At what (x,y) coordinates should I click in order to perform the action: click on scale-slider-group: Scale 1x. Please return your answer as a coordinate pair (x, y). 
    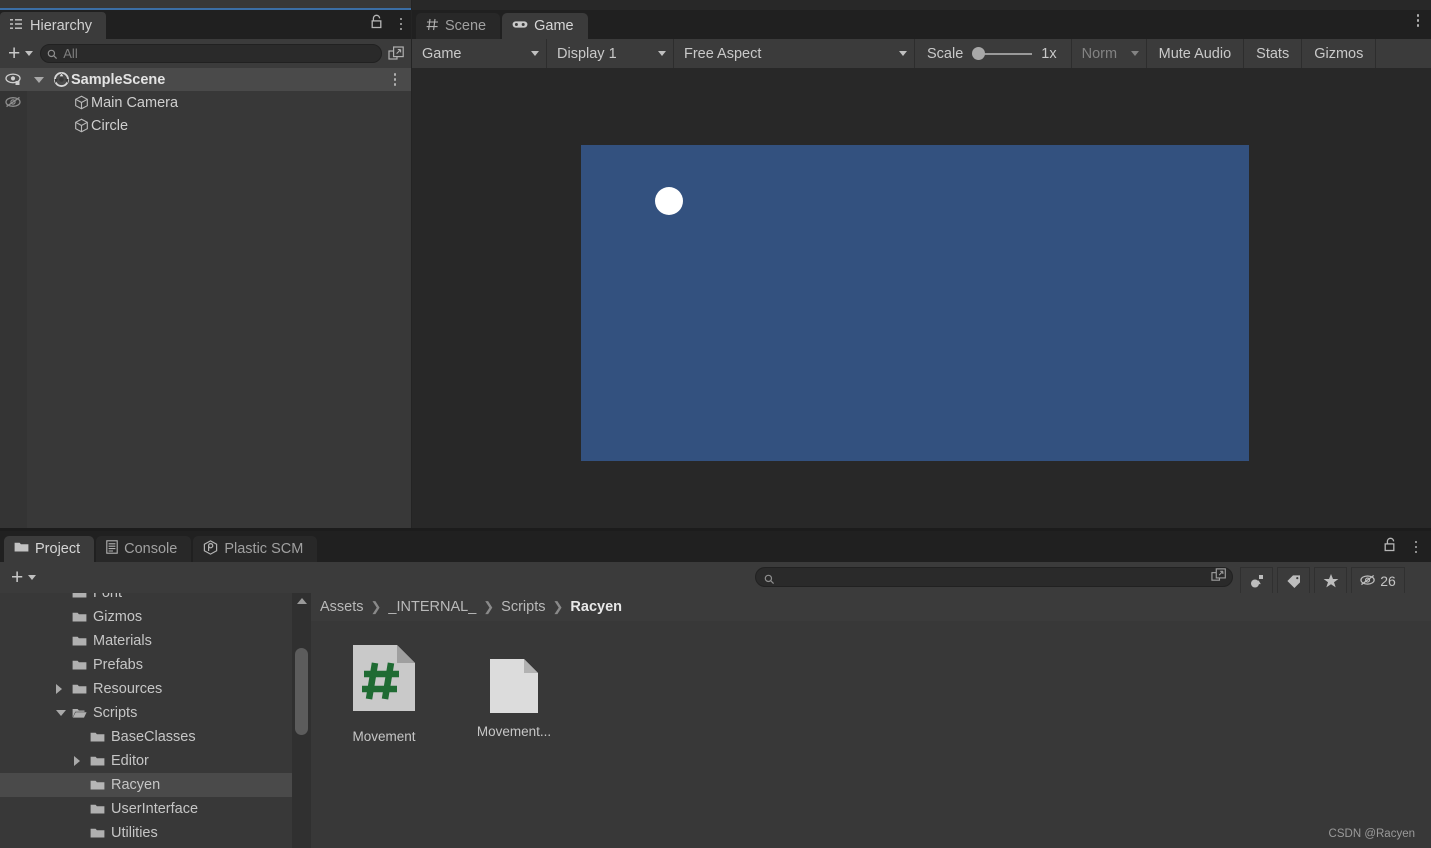
    Looking at the image, I should click on (993, 53).